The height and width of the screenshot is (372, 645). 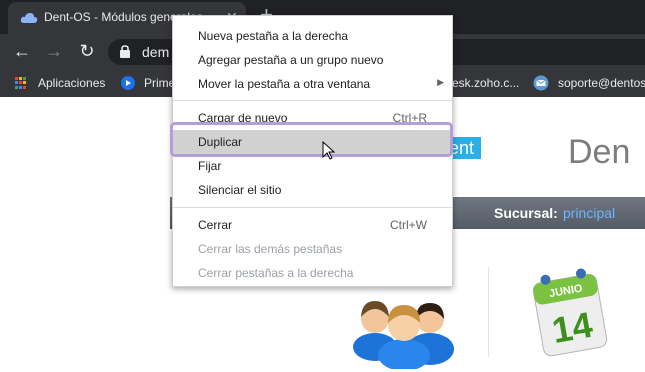 I want to click on reload-icon: ↻, so click(x=87, y=51).